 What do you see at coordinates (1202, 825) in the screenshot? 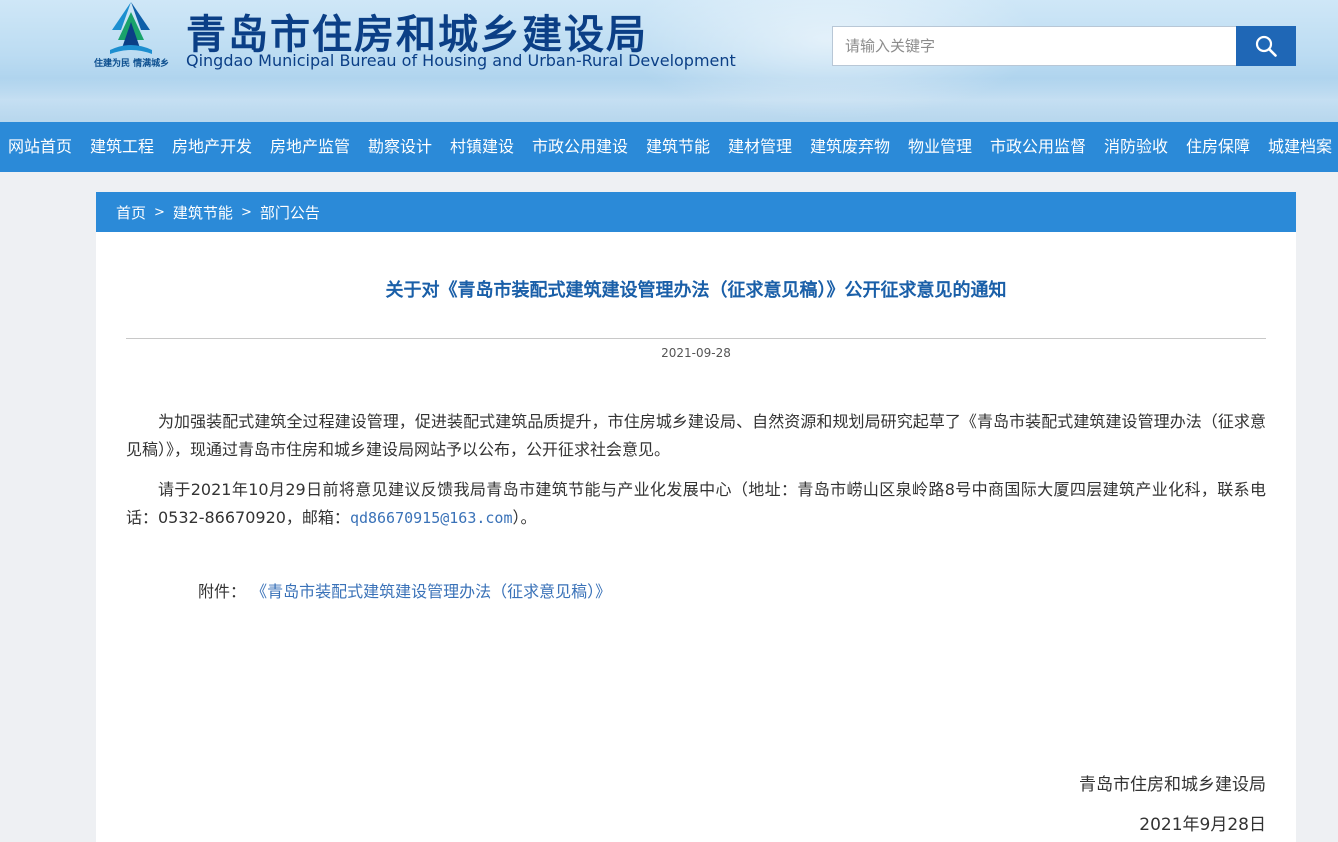
I see `signature-date: 2021年9月28日` at bounding box center [1202, 825].